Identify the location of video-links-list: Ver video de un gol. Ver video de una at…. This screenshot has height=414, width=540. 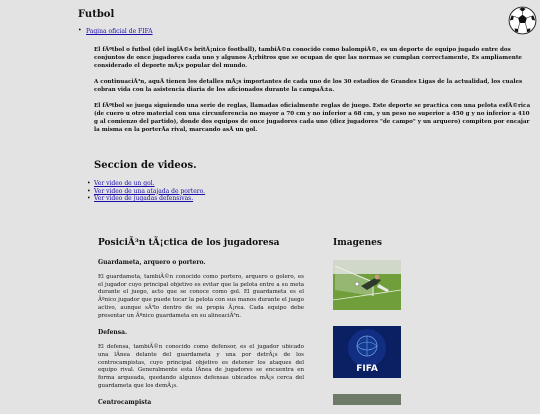
(146, 191).